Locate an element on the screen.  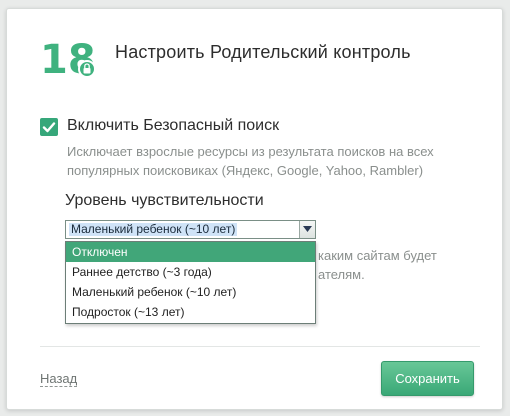
sensitivity-select: Маленький ребенок (~10 лет) is located at coordinates (190, 229).